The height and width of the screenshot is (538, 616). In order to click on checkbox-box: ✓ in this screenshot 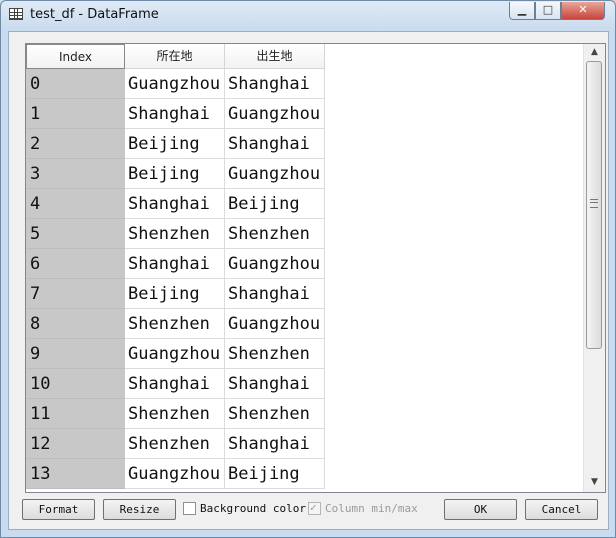, I will do `click(314, 507)`.